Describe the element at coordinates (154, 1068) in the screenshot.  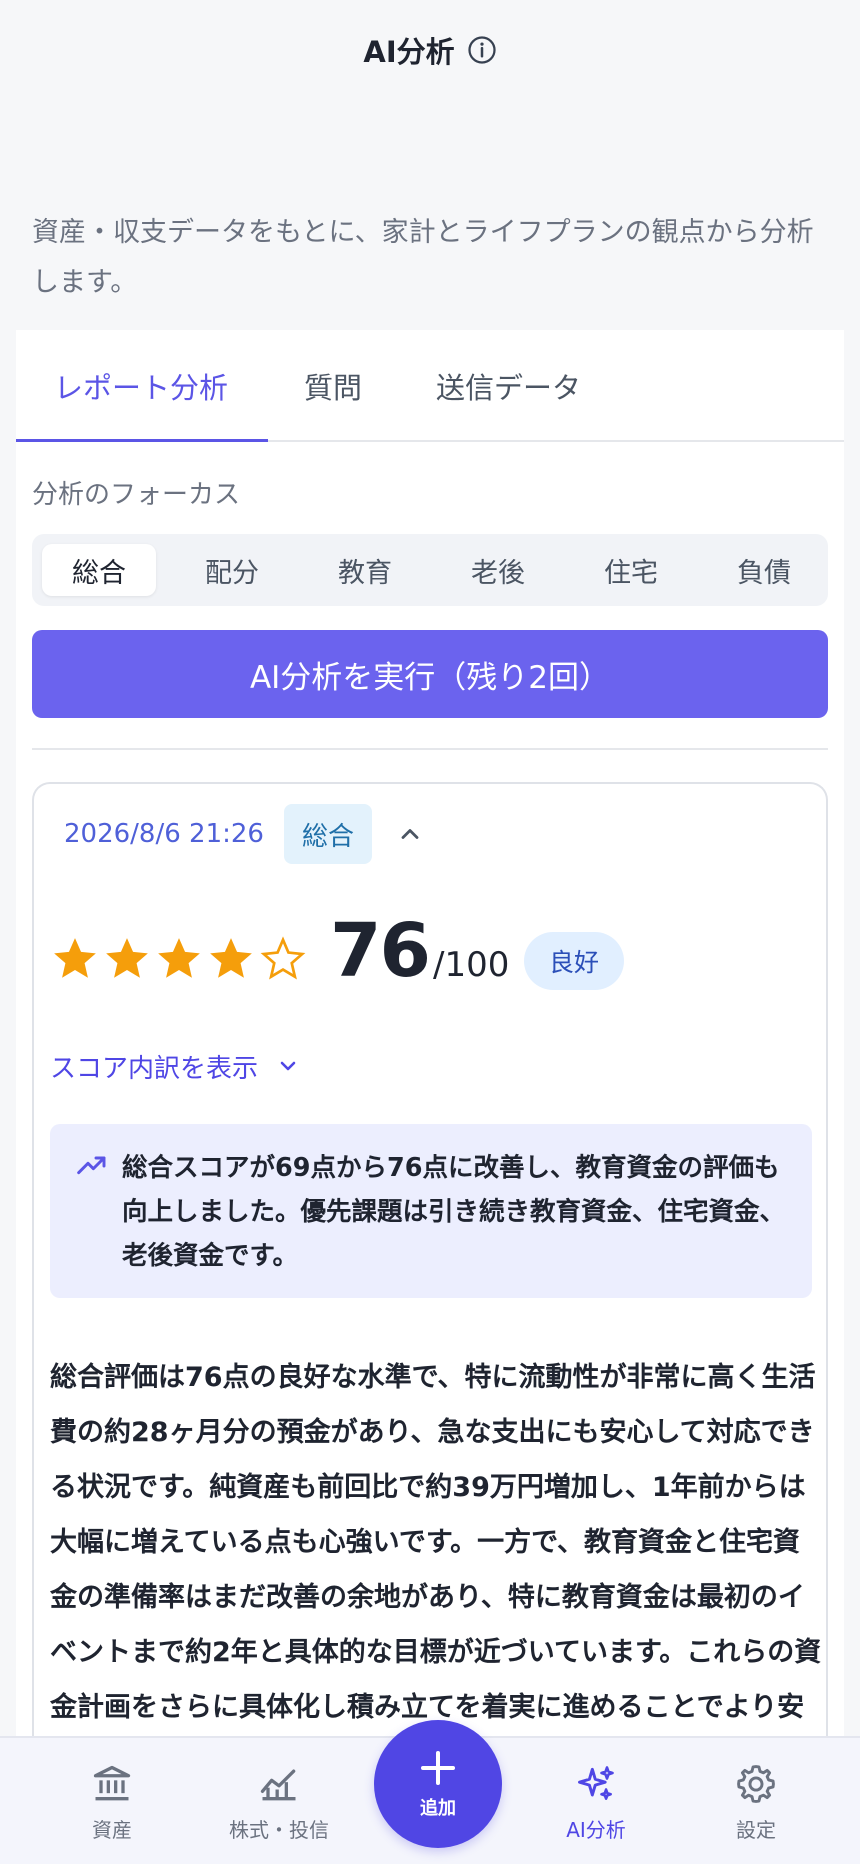
I see `score-breakdown-label: スコア内訳を表示` at that location.